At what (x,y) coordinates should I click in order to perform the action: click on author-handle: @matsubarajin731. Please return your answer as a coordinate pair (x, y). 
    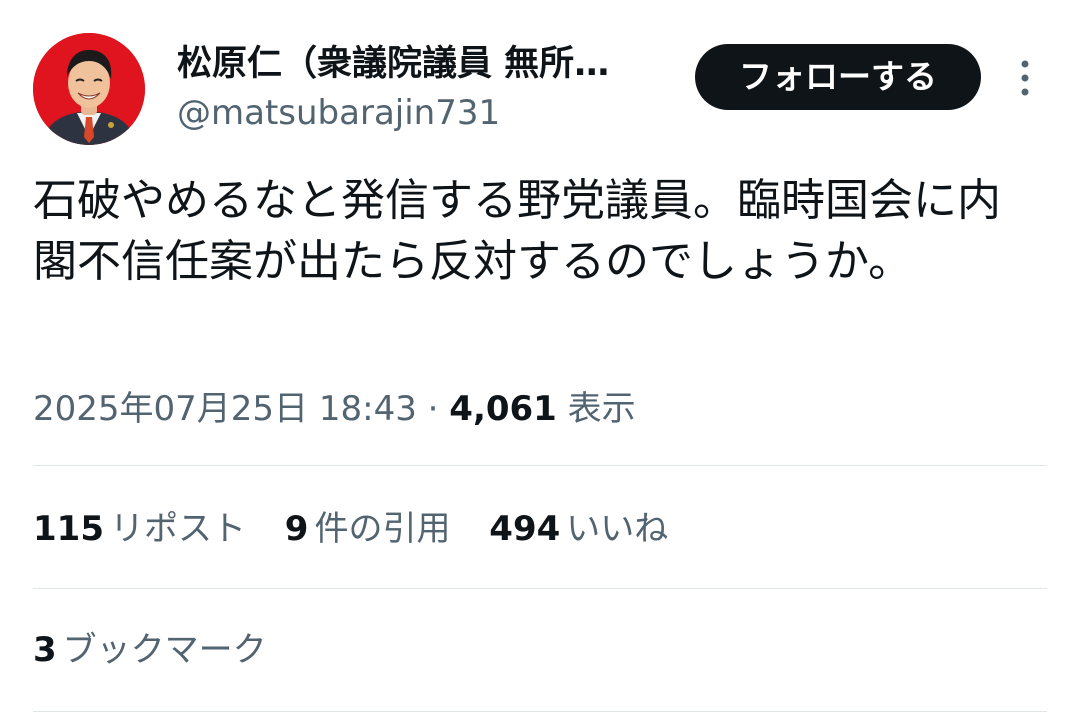
    Looking at the image, I should click on (338, 113).